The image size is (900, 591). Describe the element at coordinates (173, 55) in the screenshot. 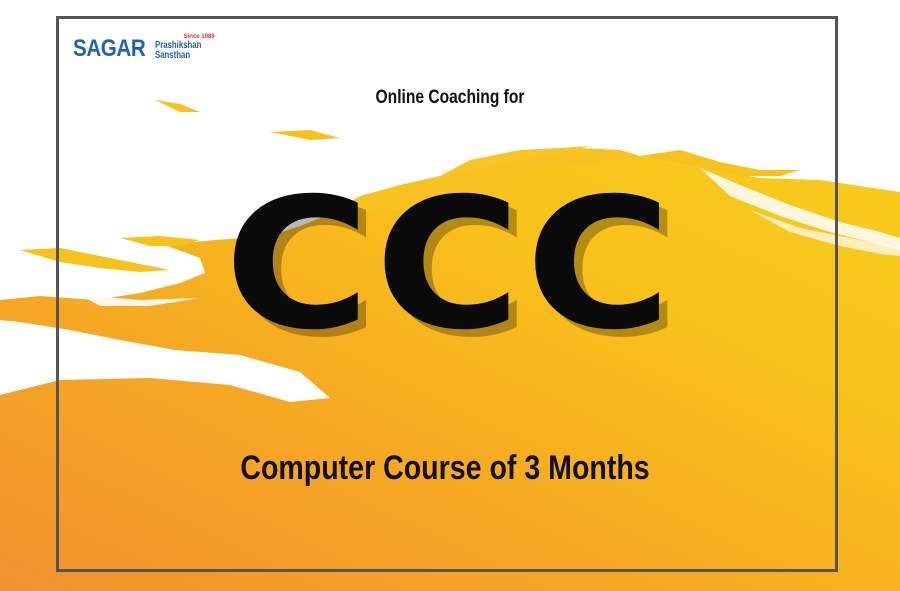

I see `logo-line-2: Sansthan` at that location.